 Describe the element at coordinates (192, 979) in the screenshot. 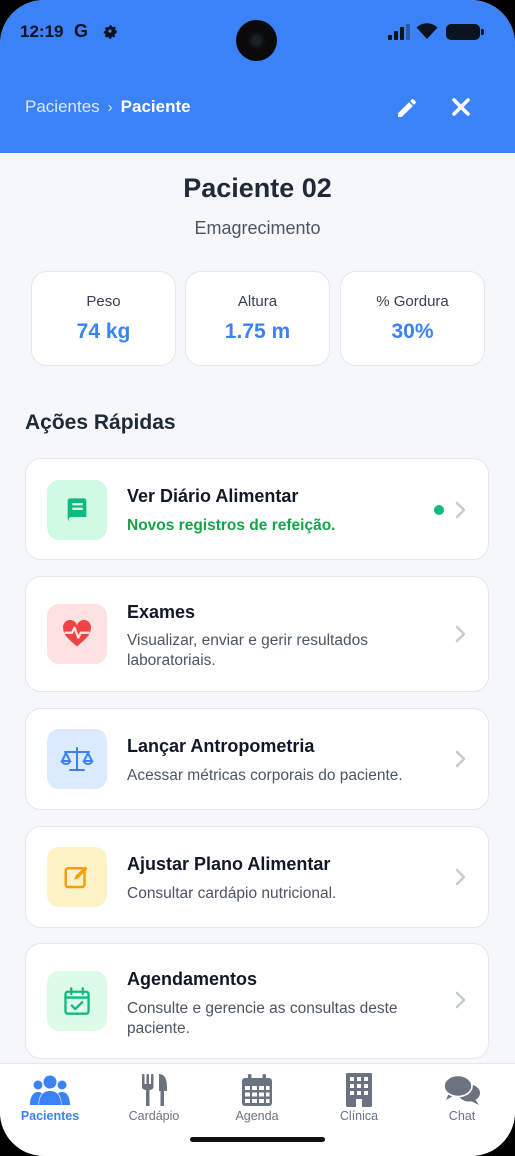

I see `card-title: Agendamentos` at that location.